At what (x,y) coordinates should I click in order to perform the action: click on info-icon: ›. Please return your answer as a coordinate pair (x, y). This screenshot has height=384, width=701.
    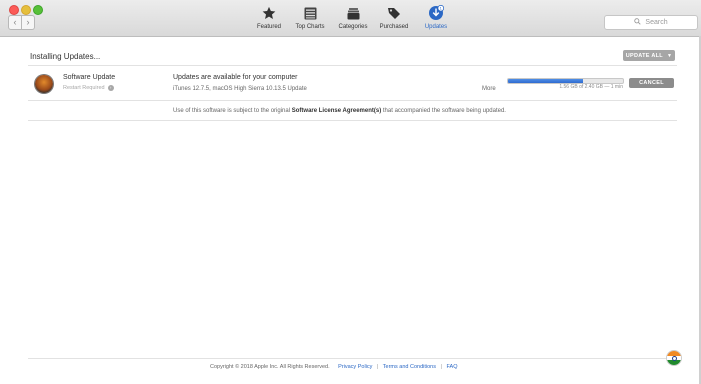
    Looking at the image, I should click on (110, 88).